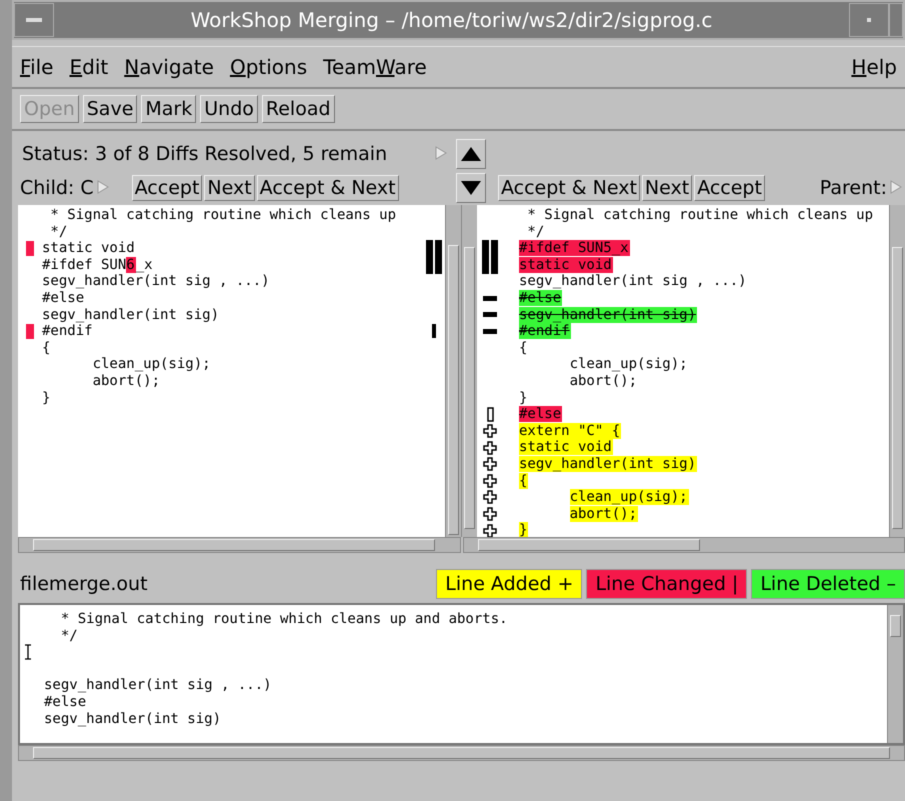  I want to click on window-menu-button, so click(34, 20).